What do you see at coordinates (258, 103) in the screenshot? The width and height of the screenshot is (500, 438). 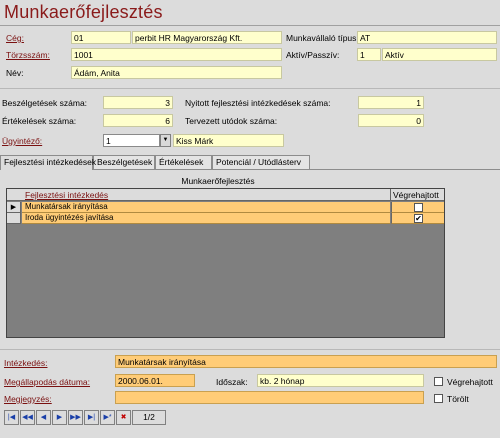 I see `nyitott-label: Nyitott fejlesztési intézkedések száma:` at bounding box center [258, 103].